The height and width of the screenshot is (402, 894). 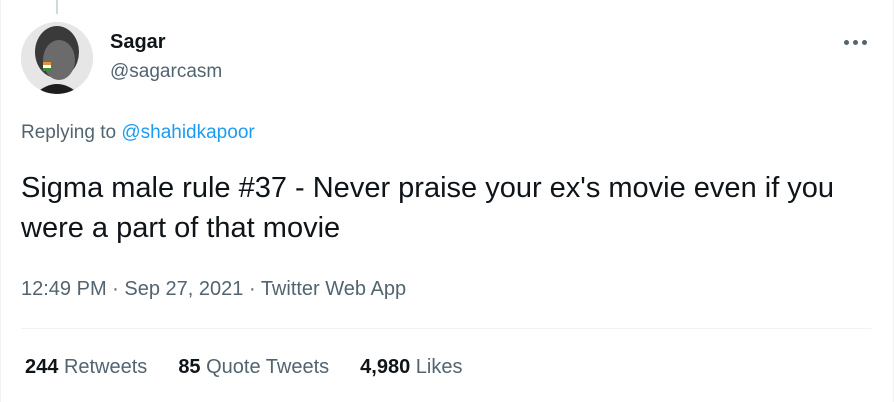 I want to click on replying-to-line: Replying to @shahidkapoor, so click(x=138, y=133).